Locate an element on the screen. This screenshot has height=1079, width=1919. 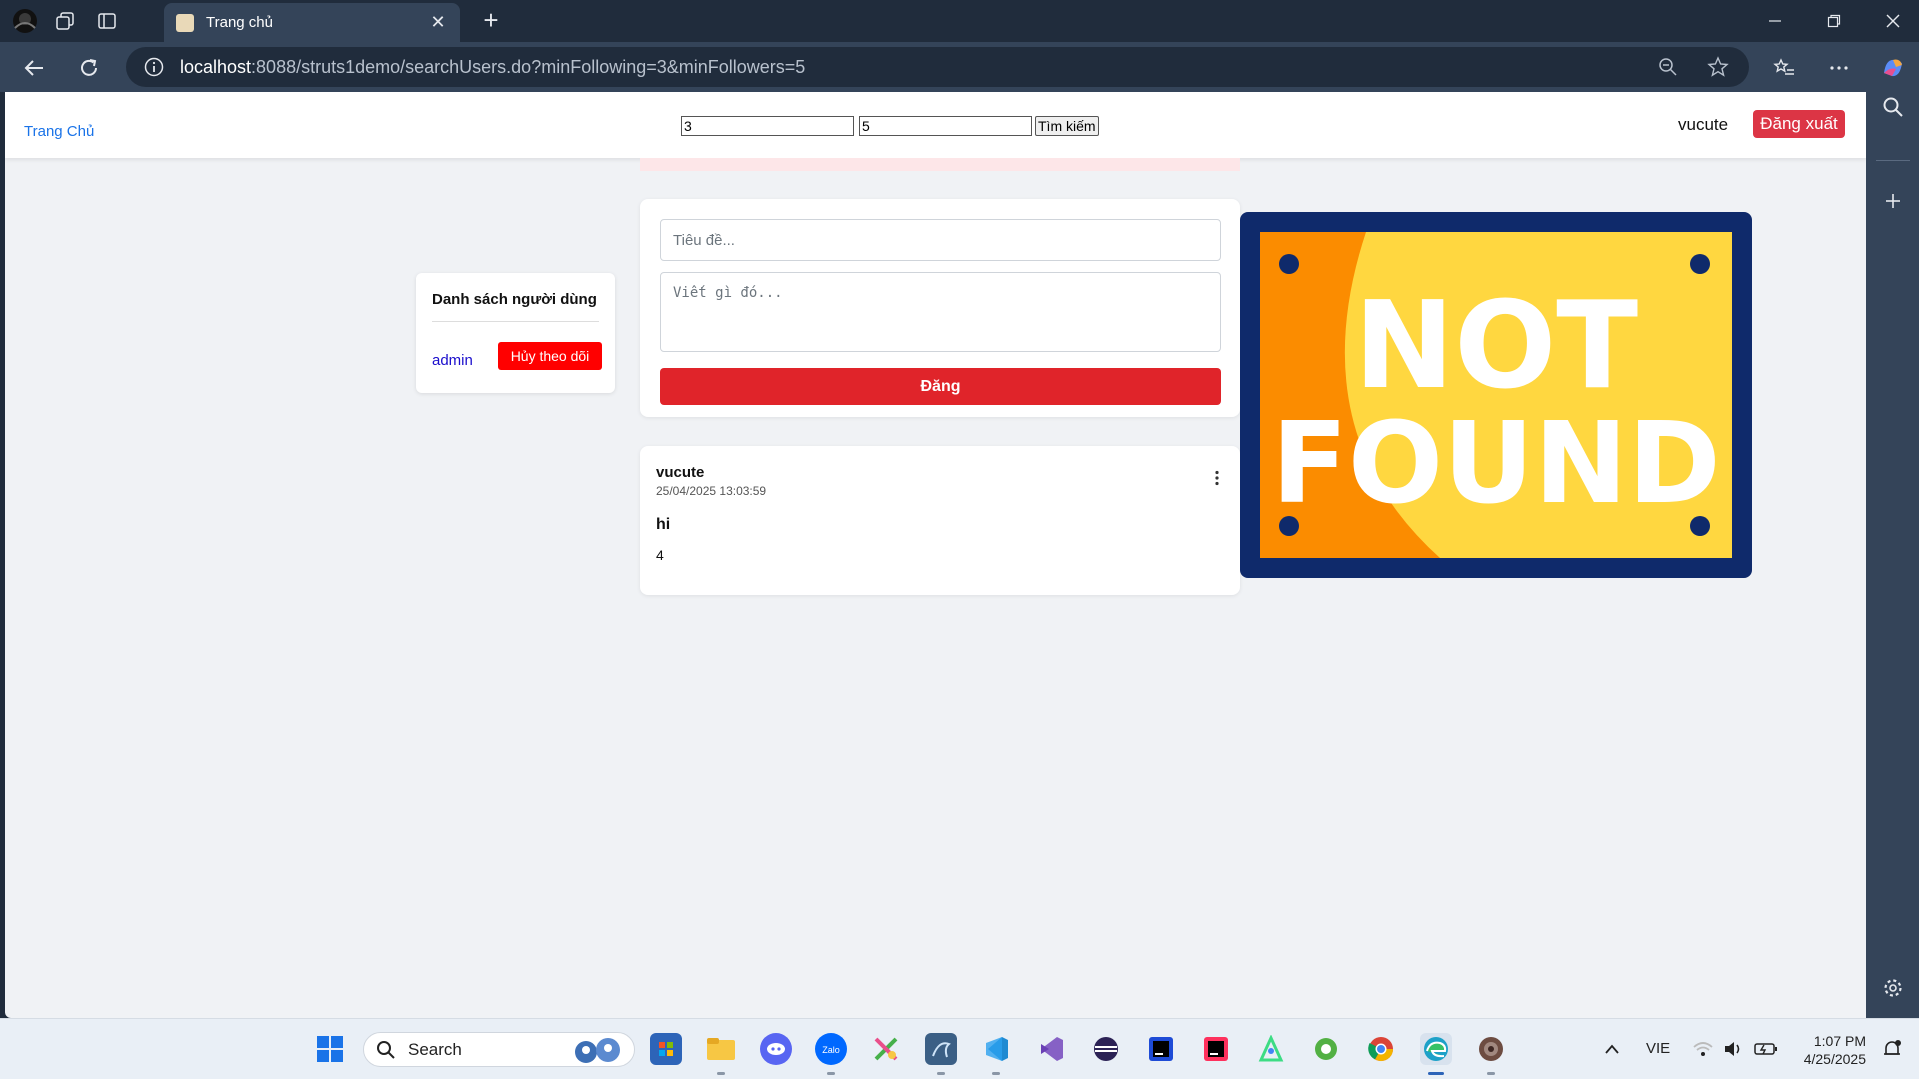
workspaces-icon is located at coordinates (65, 21).